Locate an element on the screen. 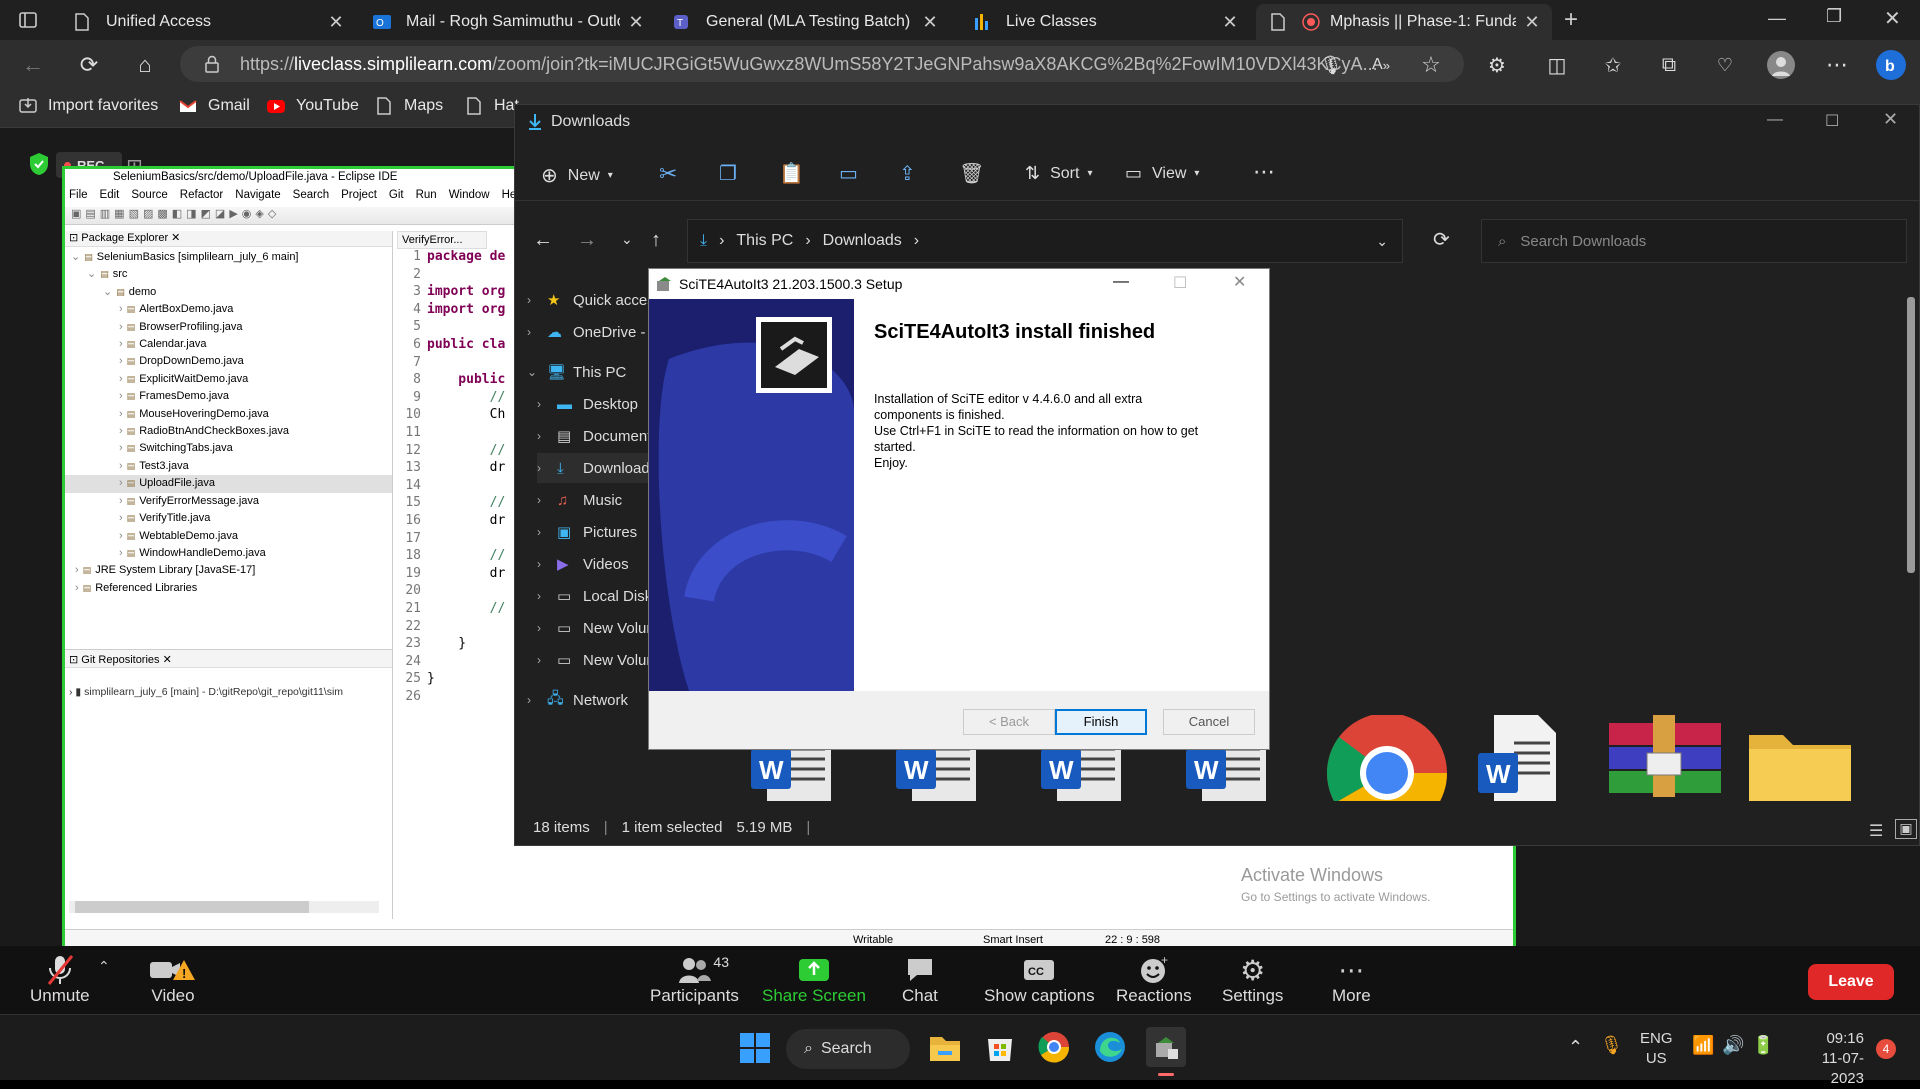  read-aloud-icon: A» is located at coordinates (1381, 65).